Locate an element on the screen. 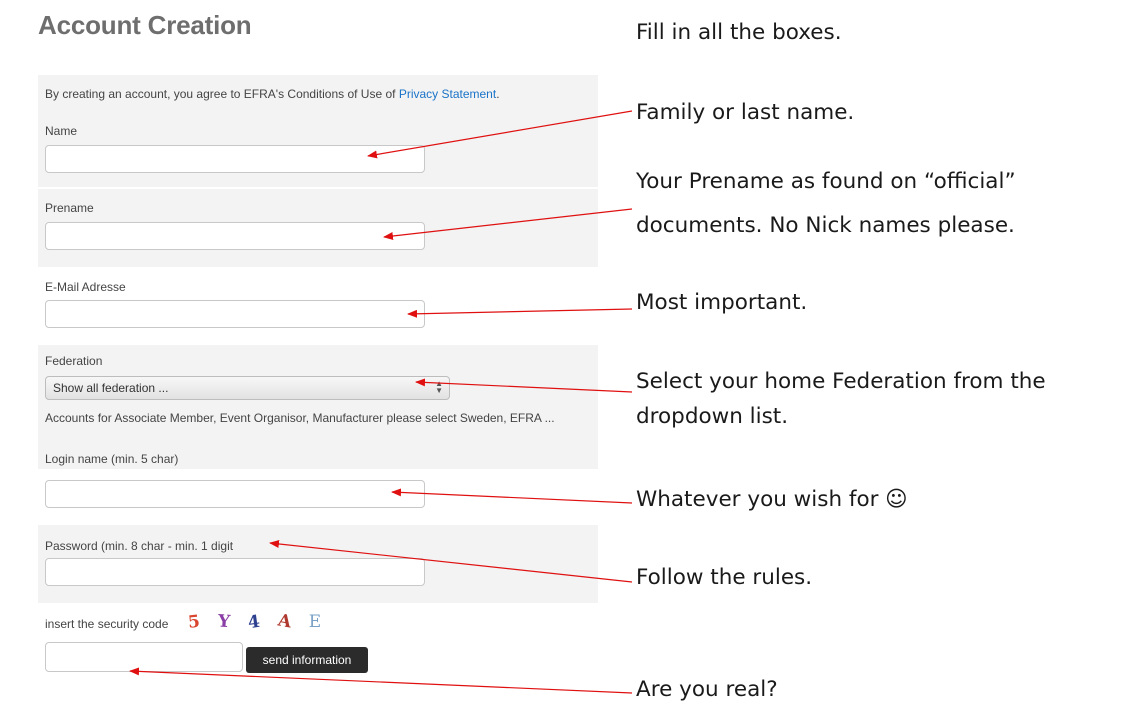 The image size is (1136, 708). arrow-federation is located at coordinates (524, 385).